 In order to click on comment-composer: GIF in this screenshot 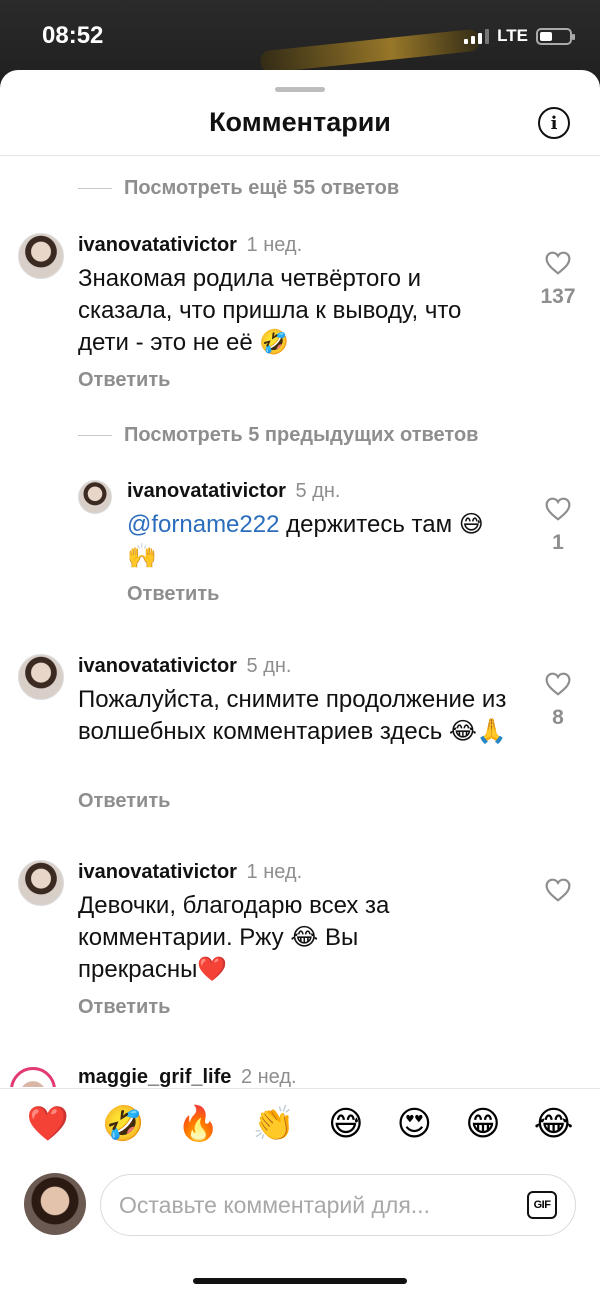, I will do `click(300, 1205)`.